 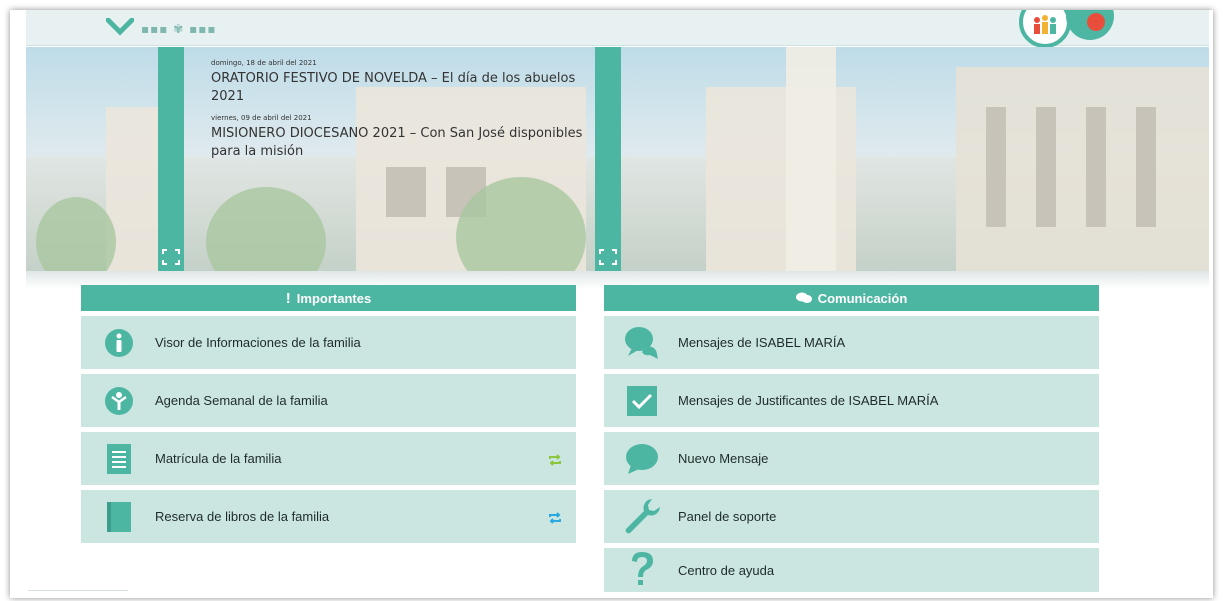 What do you see at coordinates (179, 29) in the screenshot?
I see `logo-decoration-icon: ▪▪▪ ✾ ▪▪▪` at bounding box center [179, 29].